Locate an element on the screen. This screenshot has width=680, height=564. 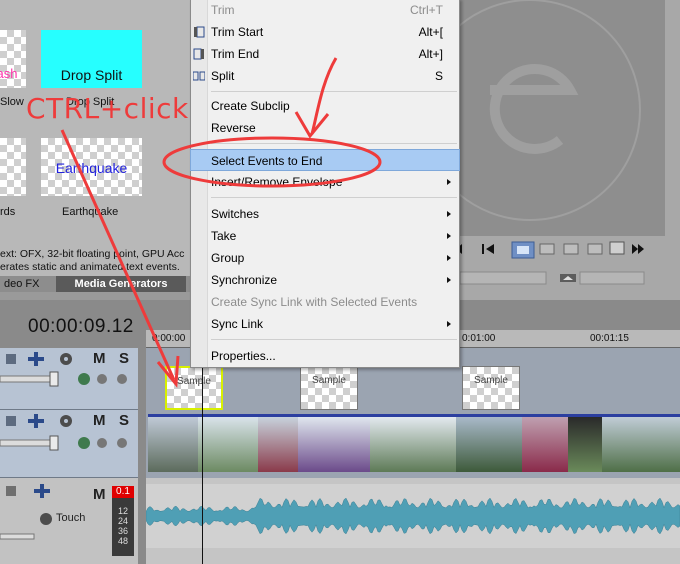
meter-tick: 12 is located at coordinates (122, 511).